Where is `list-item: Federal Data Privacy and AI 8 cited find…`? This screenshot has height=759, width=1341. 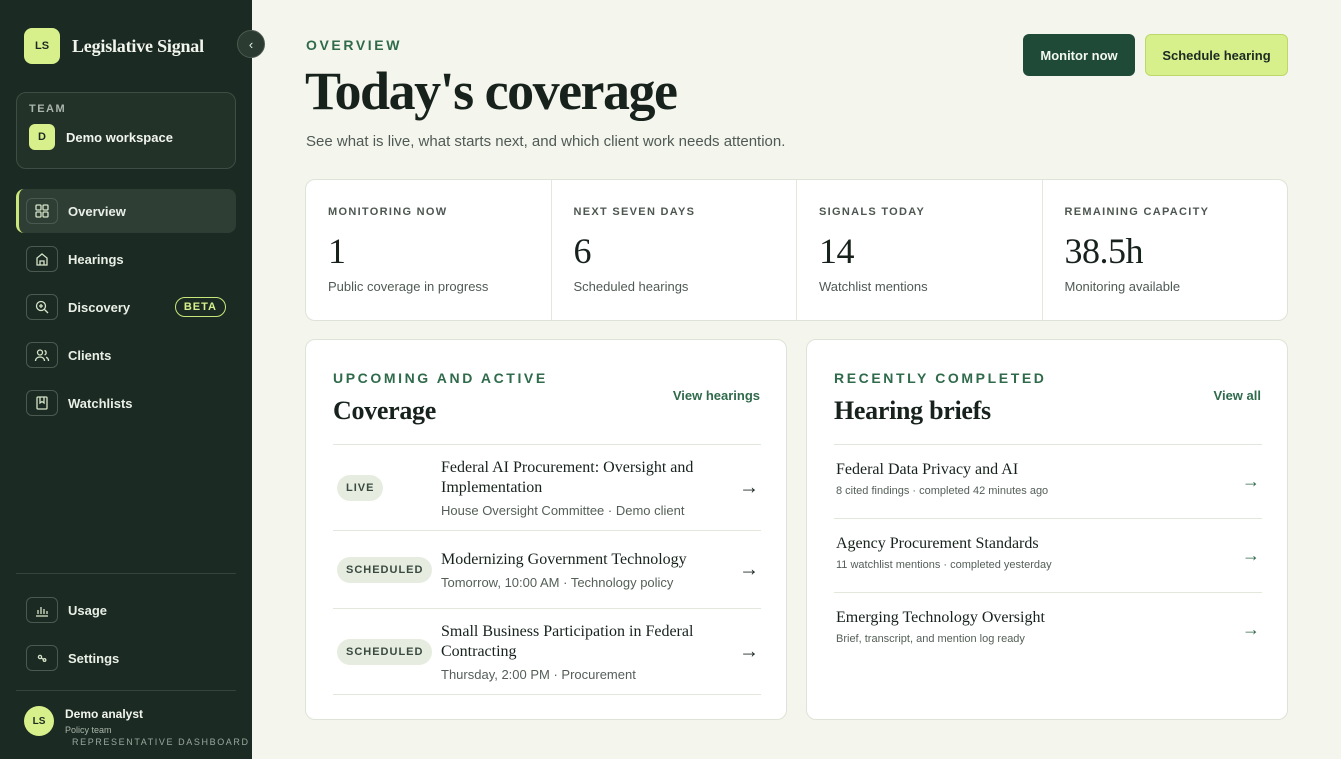 list-item: Federal Data Privacy and AI 8 cited find… is located at coordinates (1048, 482).